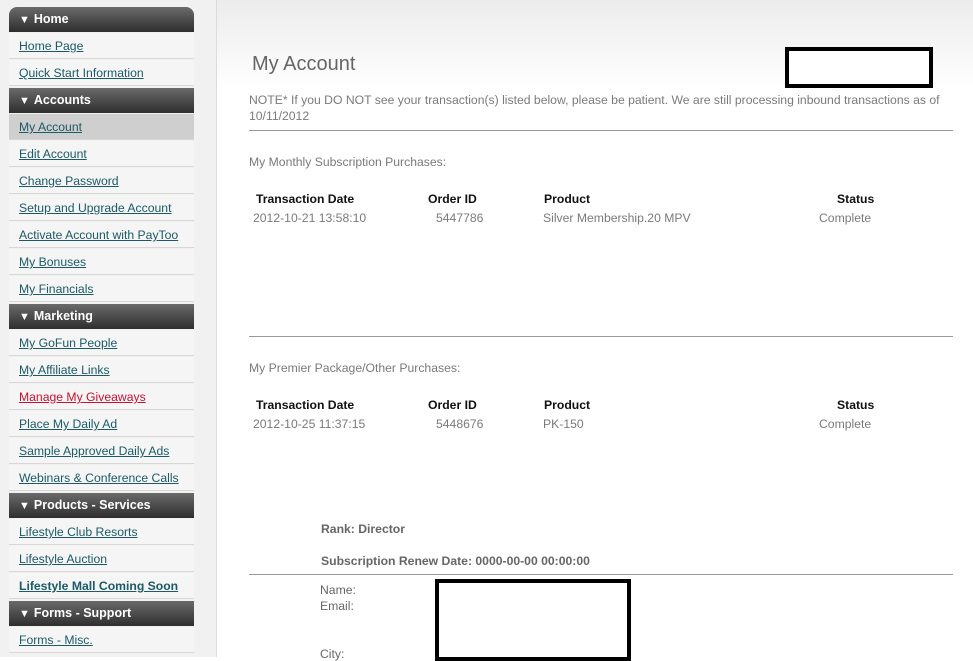 Image resolution: width=973 pixels, height=661 pixels. What do you see at coordinates (332, 654) in the screenshot?
I see `city-field-label: City:` at bounding box center [332, 654].